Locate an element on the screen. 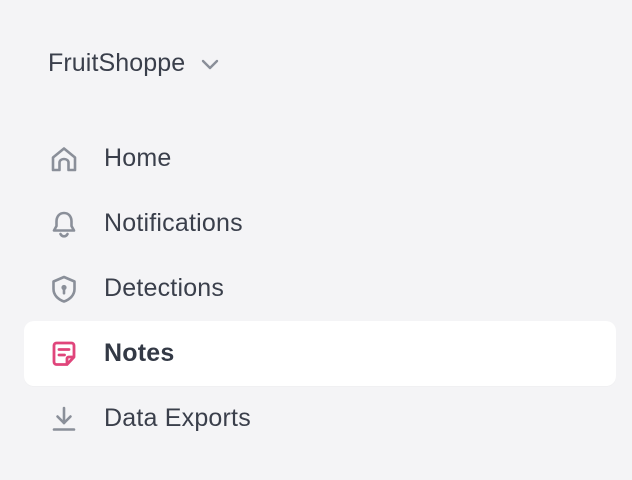 Image resolution: width=632 pixels, height=480 pixels. sidebar-item-label: Detections is located at coordinates (164, 288).